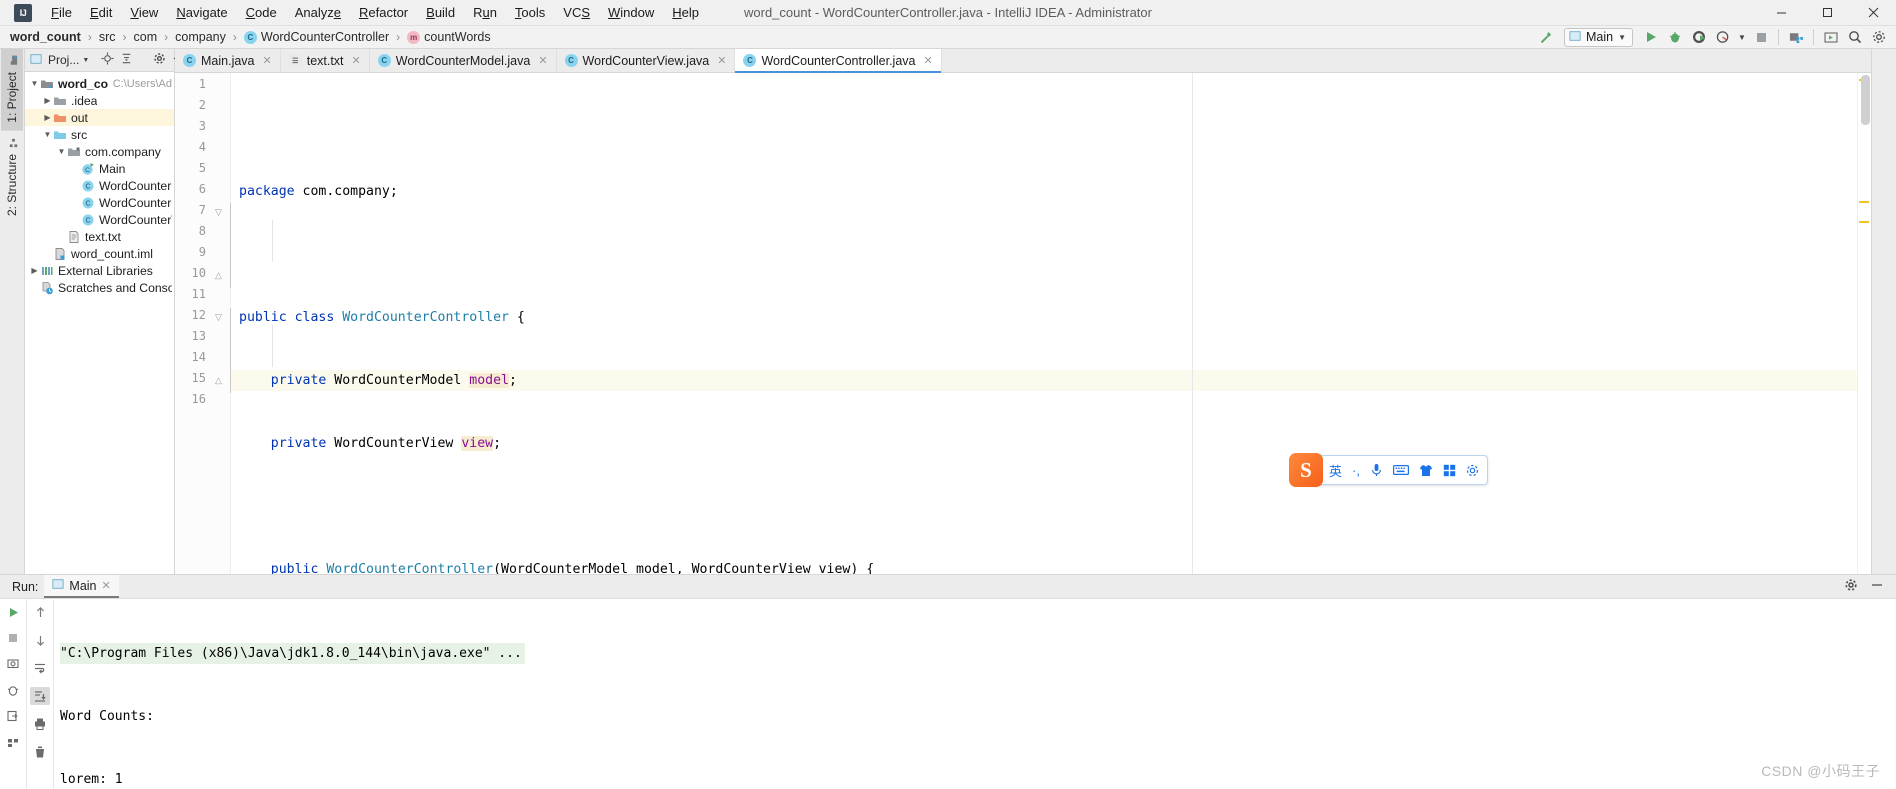 This screenshot has width=1896, height=789. What do you see at coordinates (201, 12) in the screenshot?
I see `menu-navigate: Navigate` at bounding box center [201, 12].